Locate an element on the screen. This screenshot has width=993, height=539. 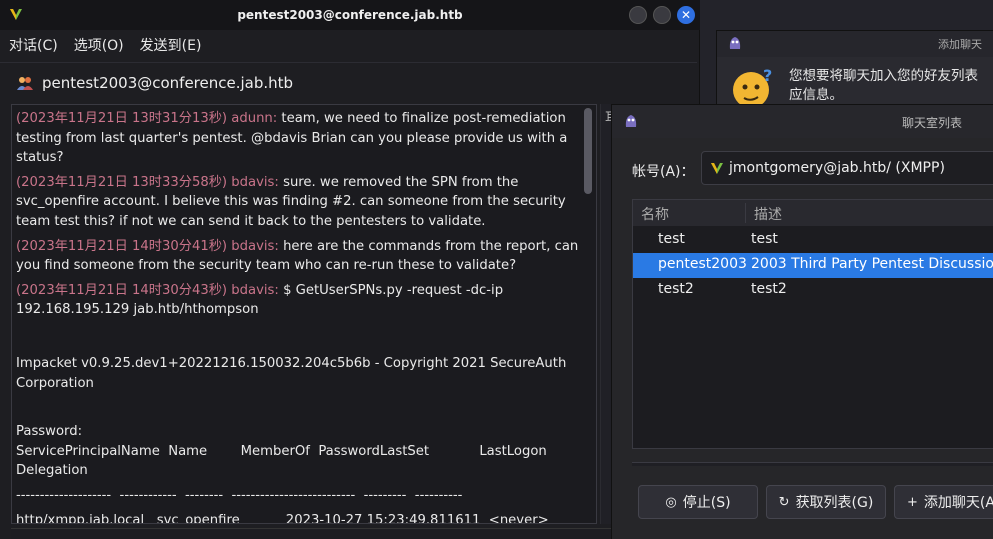
people-icon is located at coordinates (25, 83).